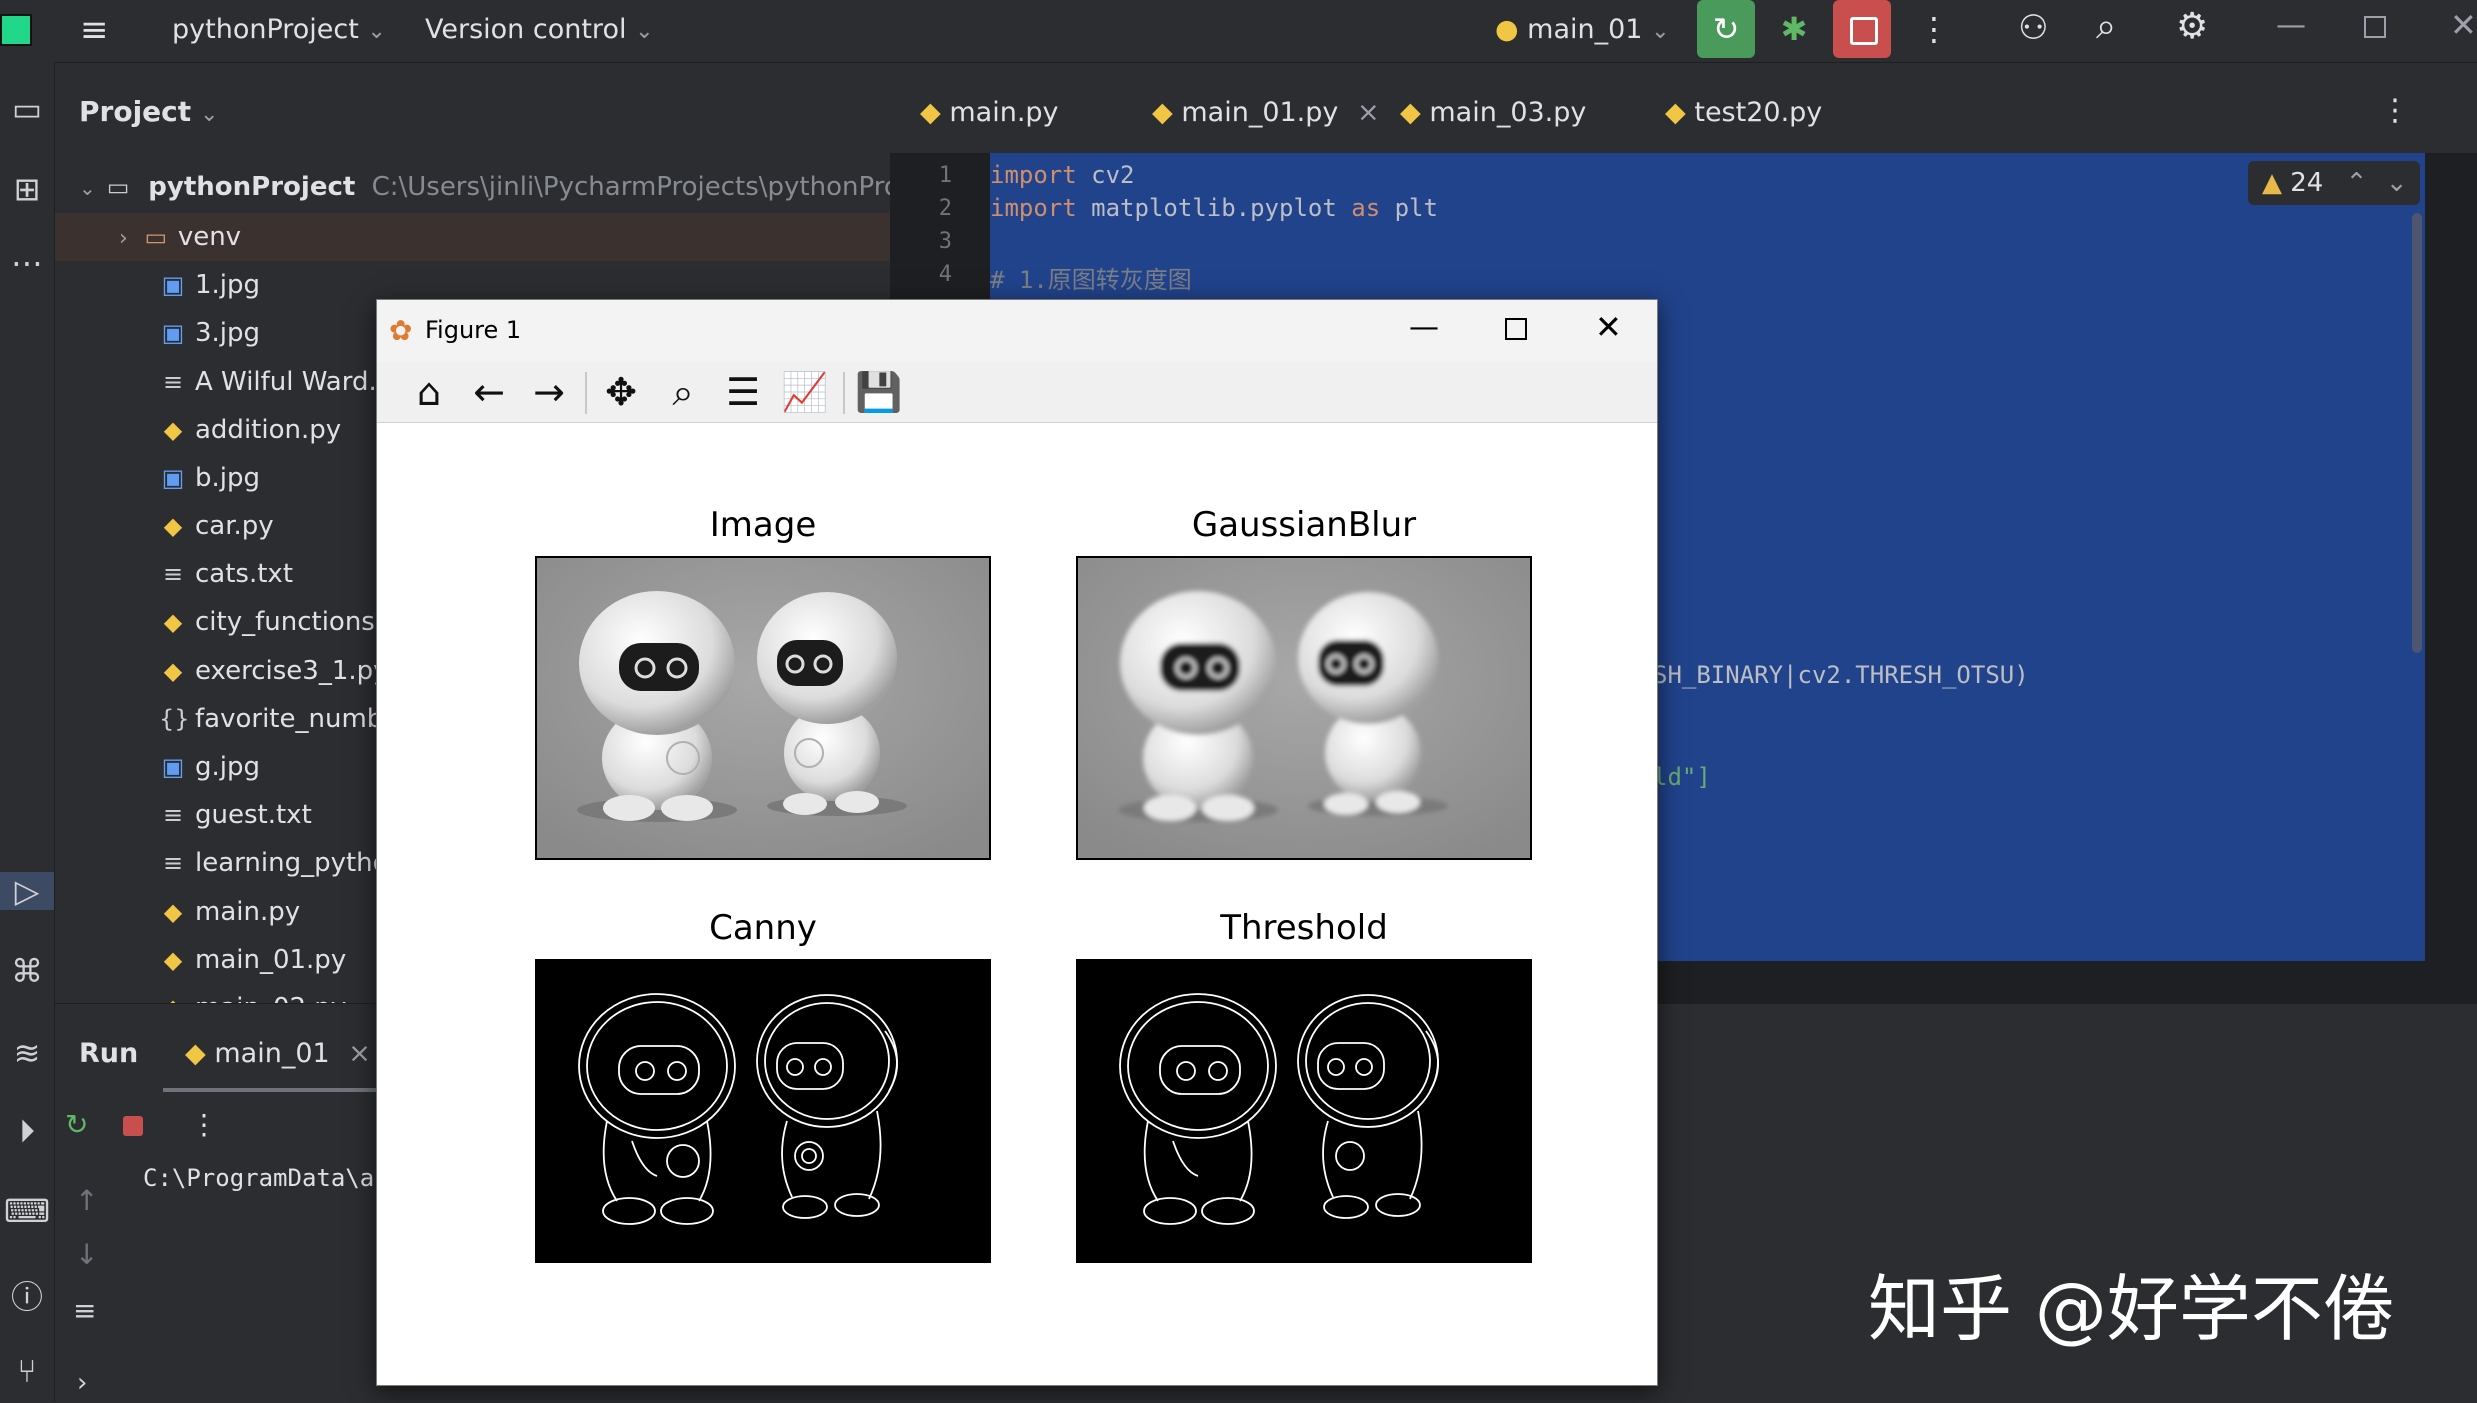 This screenshot has width=2477, height=1403. I want to click on folder-icon: ▭, so click(156, 237).